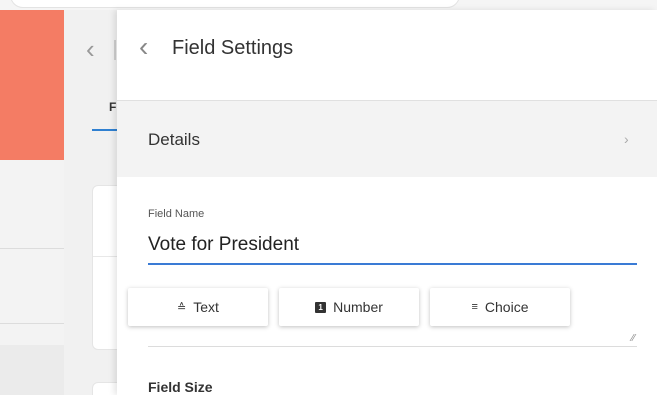 Image resolution: width=657 pixels, height=395 pixels. What do you see at coordinates (633, 339) in the screenshot?
I see `resize-handle-icon: ⁄⁄` at bounding box center [633, 339].